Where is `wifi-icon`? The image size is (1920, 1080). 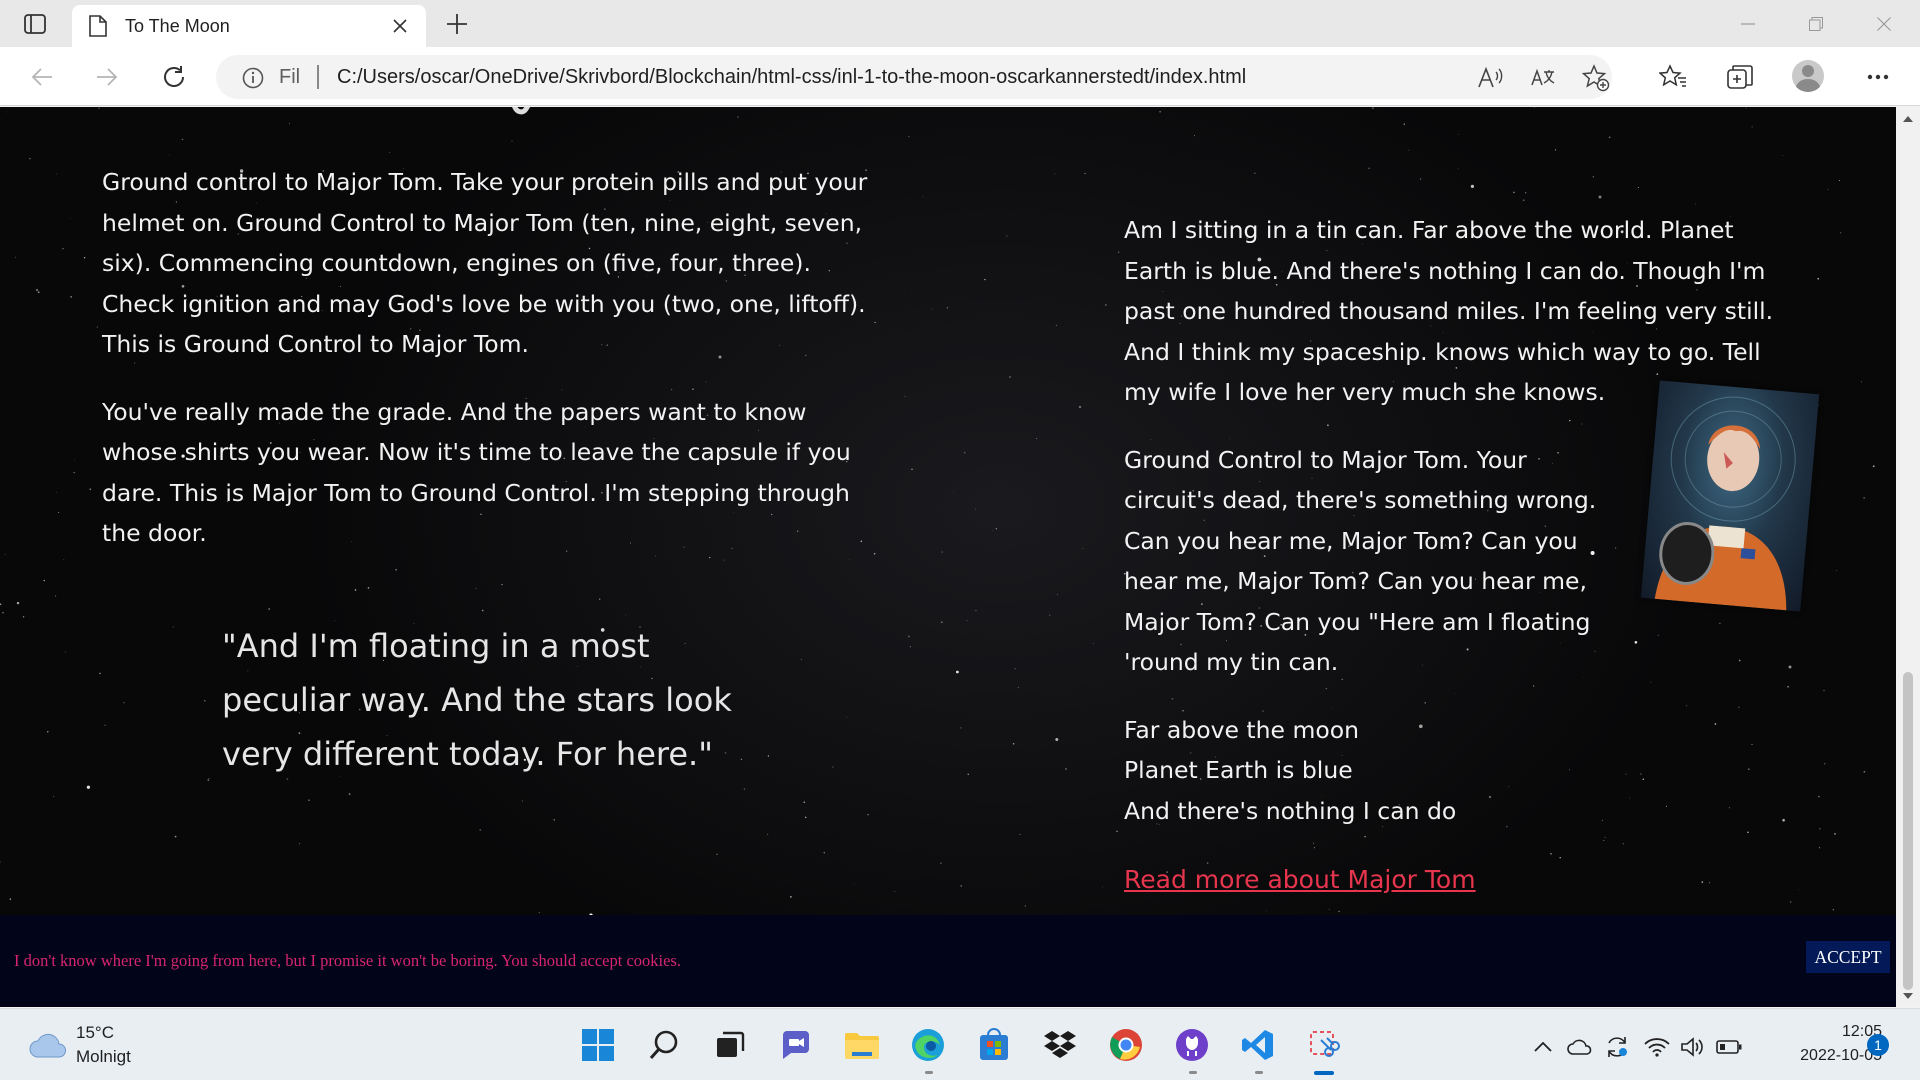 wifi-icon is located at coordinates (1657, 1047).